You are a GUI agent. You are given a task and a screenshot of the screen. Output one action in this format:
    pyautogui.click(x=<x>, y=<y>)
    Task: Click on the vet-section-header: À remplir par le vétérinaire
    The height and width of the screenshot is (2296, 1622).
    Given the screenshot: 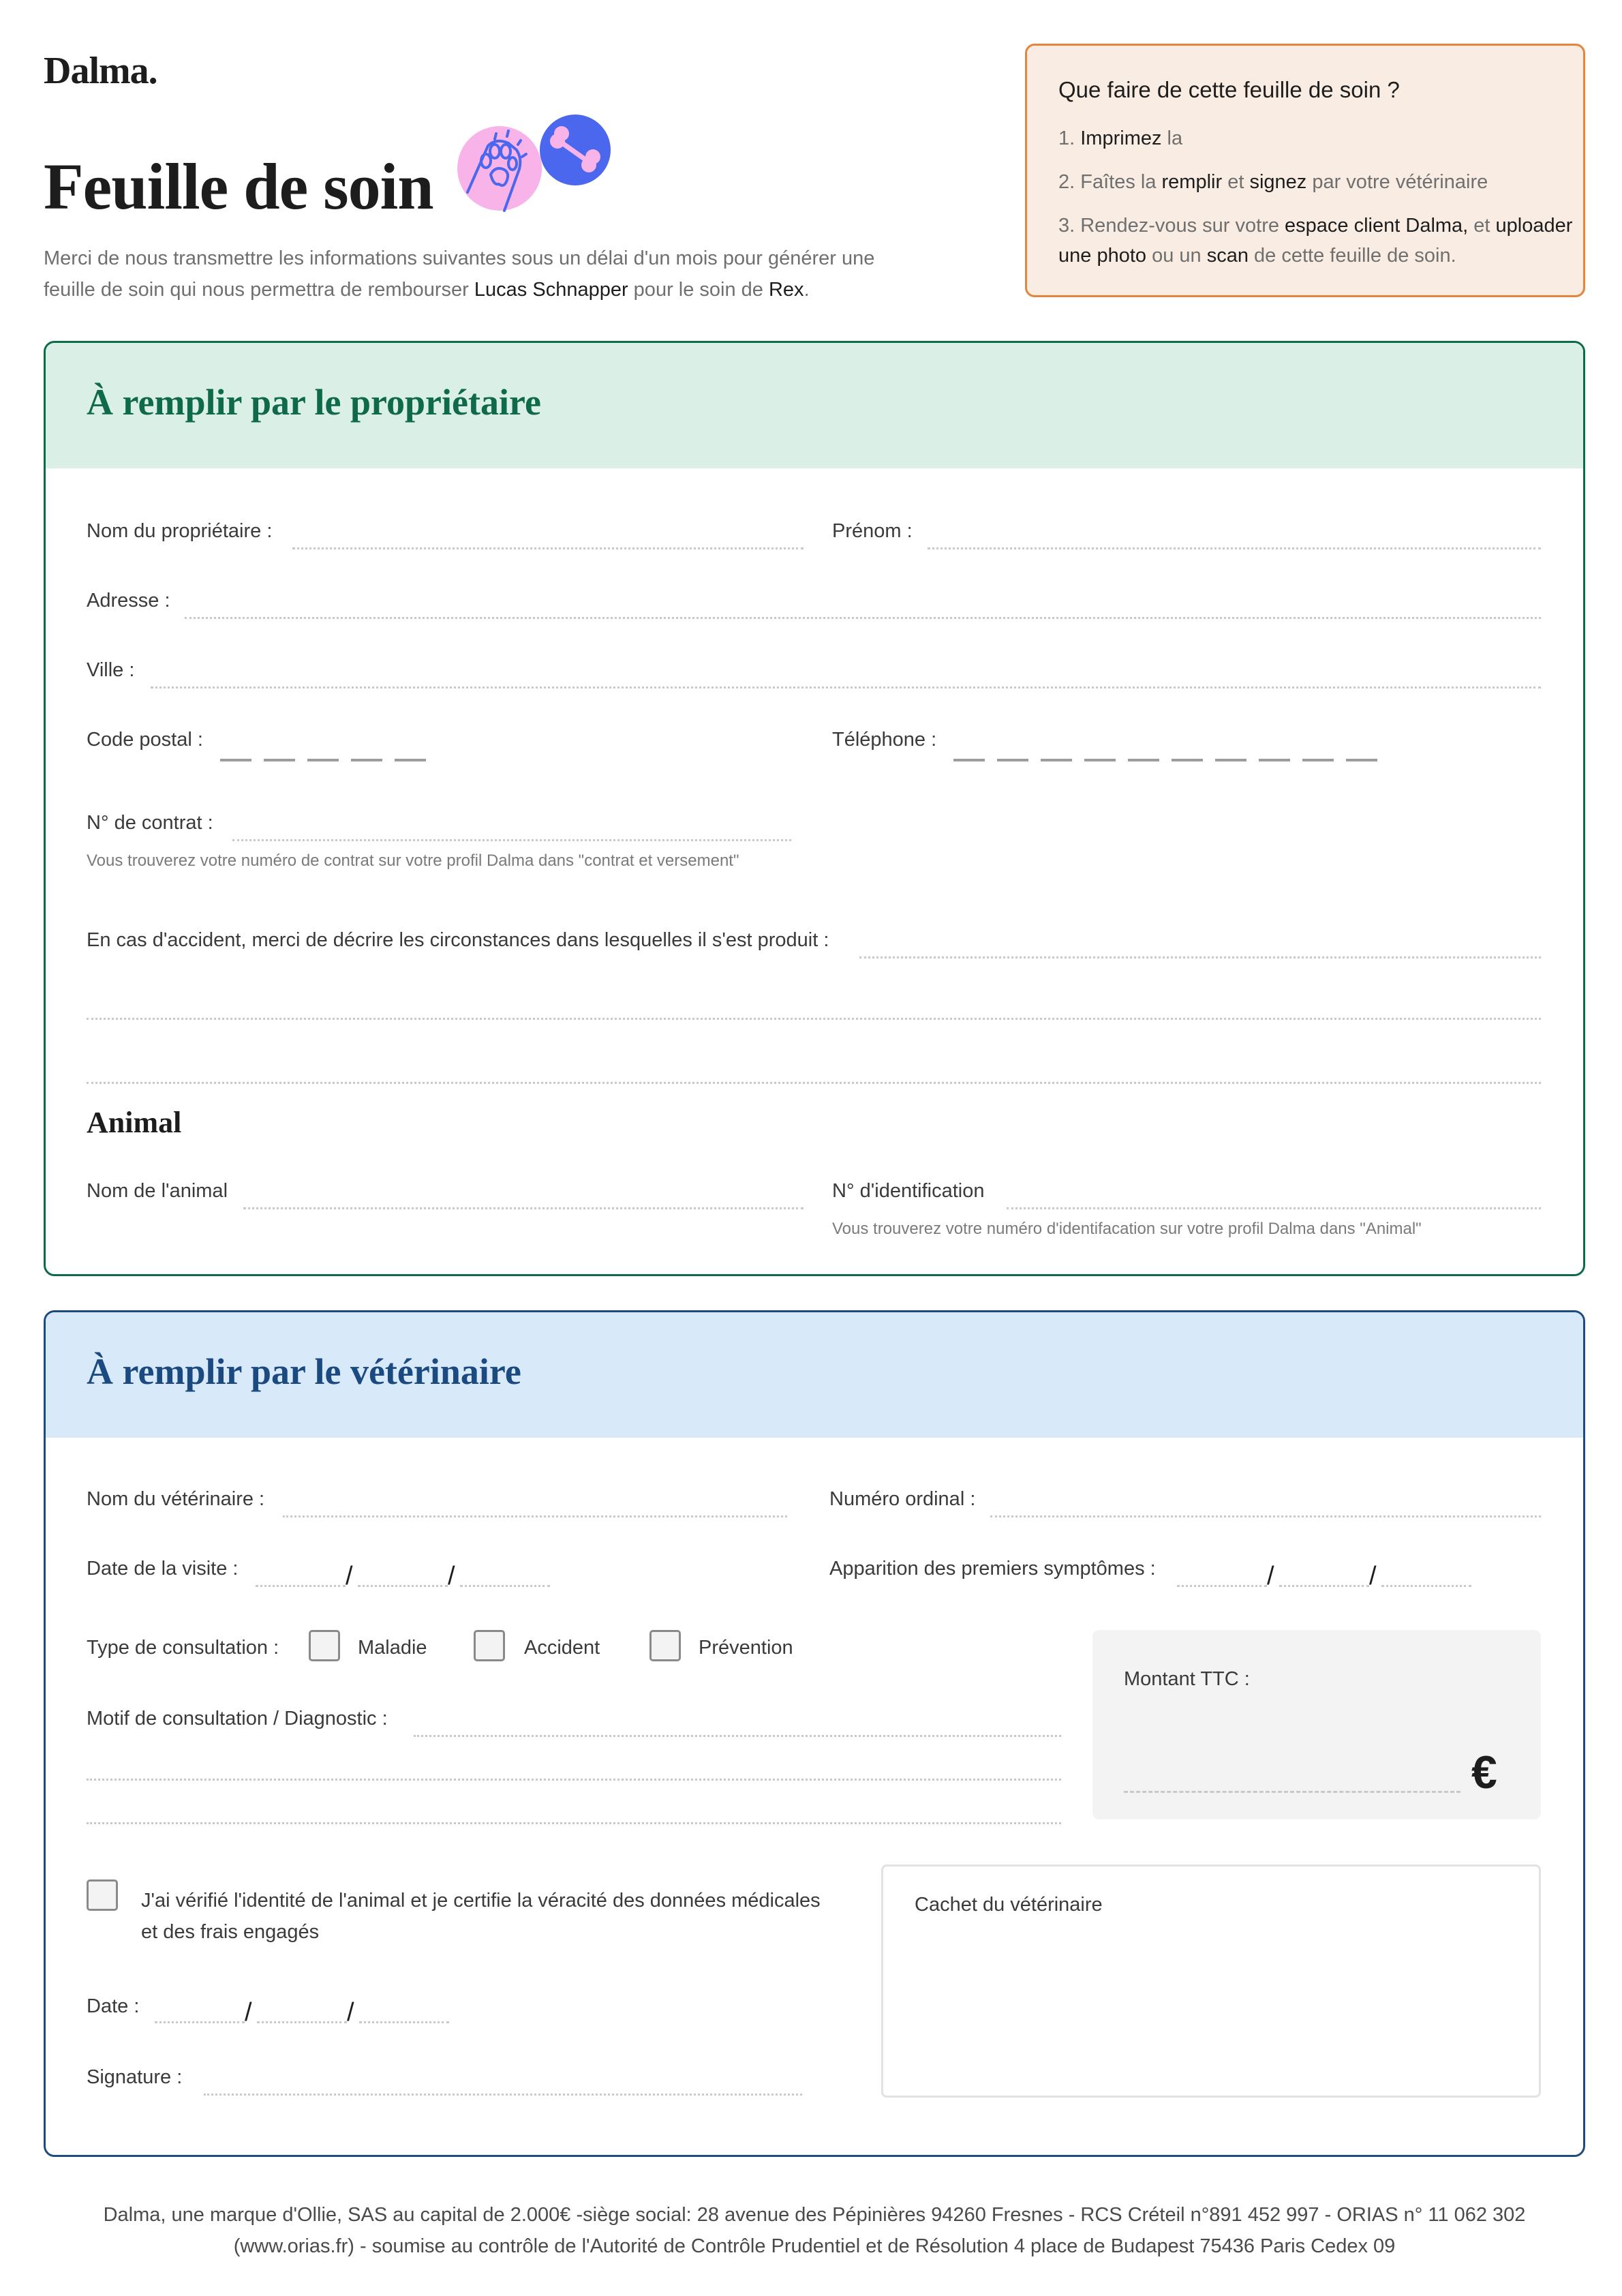 What is the action you would take?
    pyautogui.click(x=814, y=1375)
    